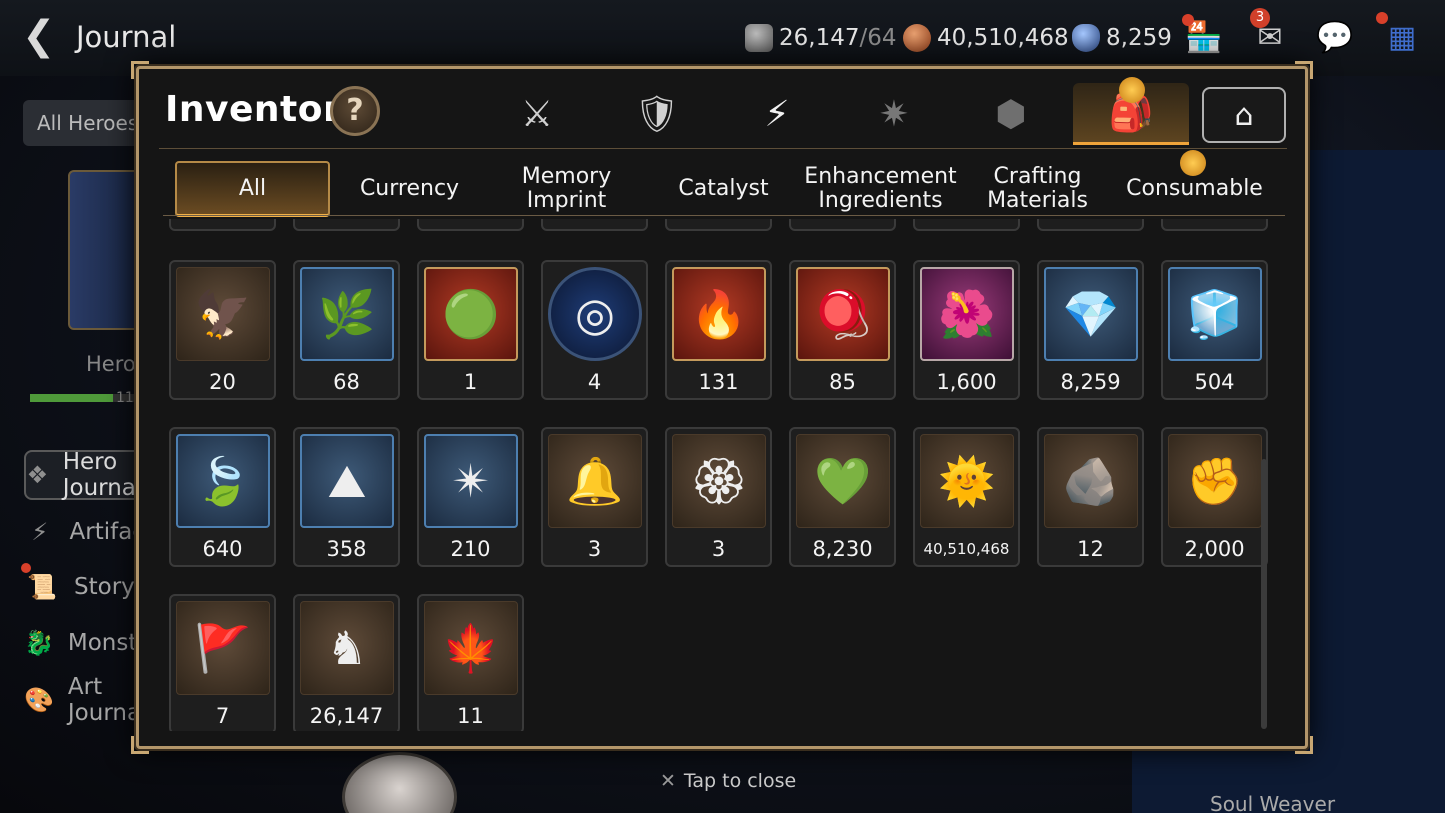  I want to click on green-orb-icon: 🟢, so click(471, 314).